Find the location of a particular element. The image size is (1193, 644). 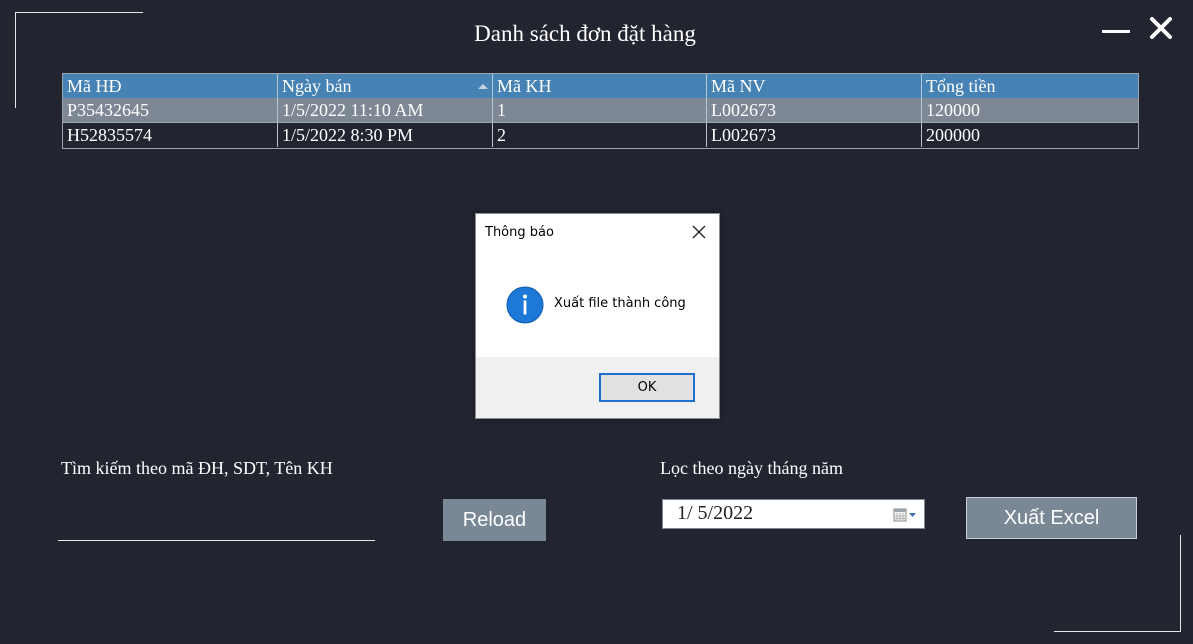

table-header: Mã HĐ Ngày bán Mã KH Mã NV Tổng tiền is located at coordinates (600, 86).